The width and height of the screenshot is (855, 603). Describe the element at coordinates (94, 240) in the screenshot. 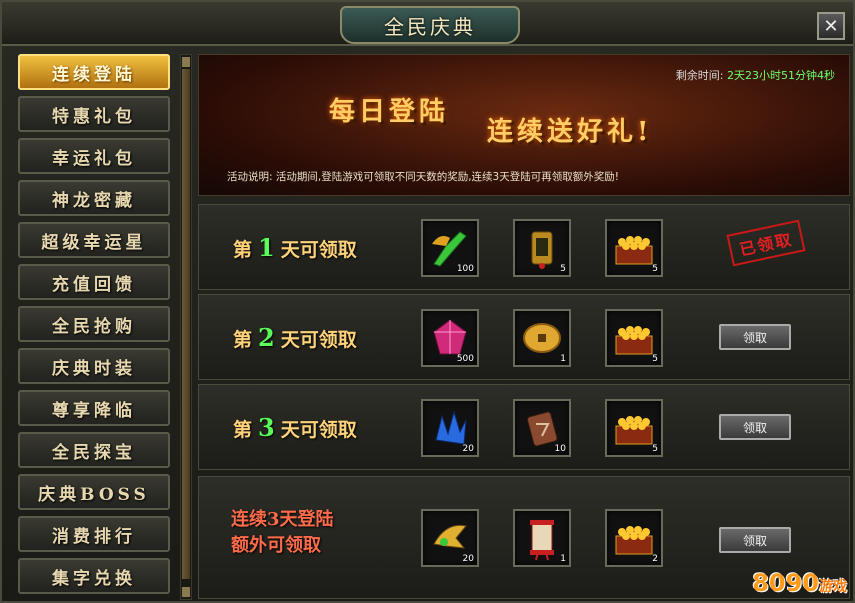

I see `sidebar-item-super-lucky-star: 超级幸运星` at that location.